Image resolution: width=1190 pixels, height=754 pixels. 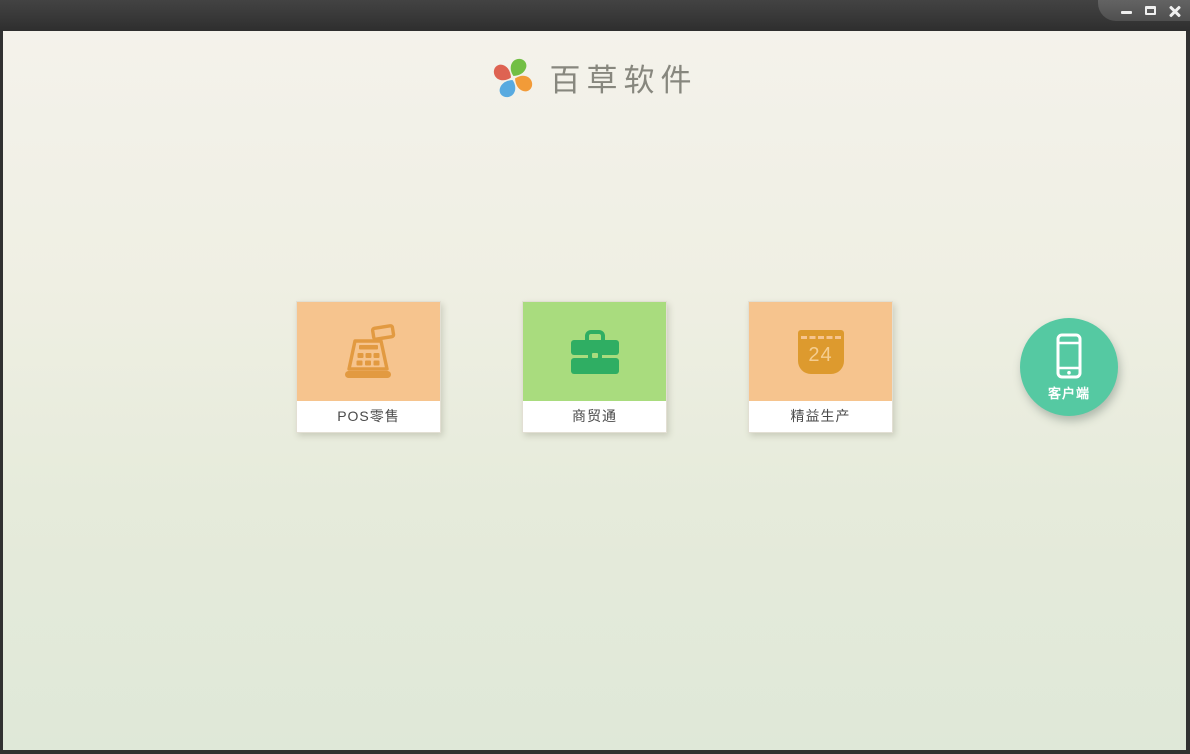 I want to click on card-label: POS零售, so click(x=368, y=416).